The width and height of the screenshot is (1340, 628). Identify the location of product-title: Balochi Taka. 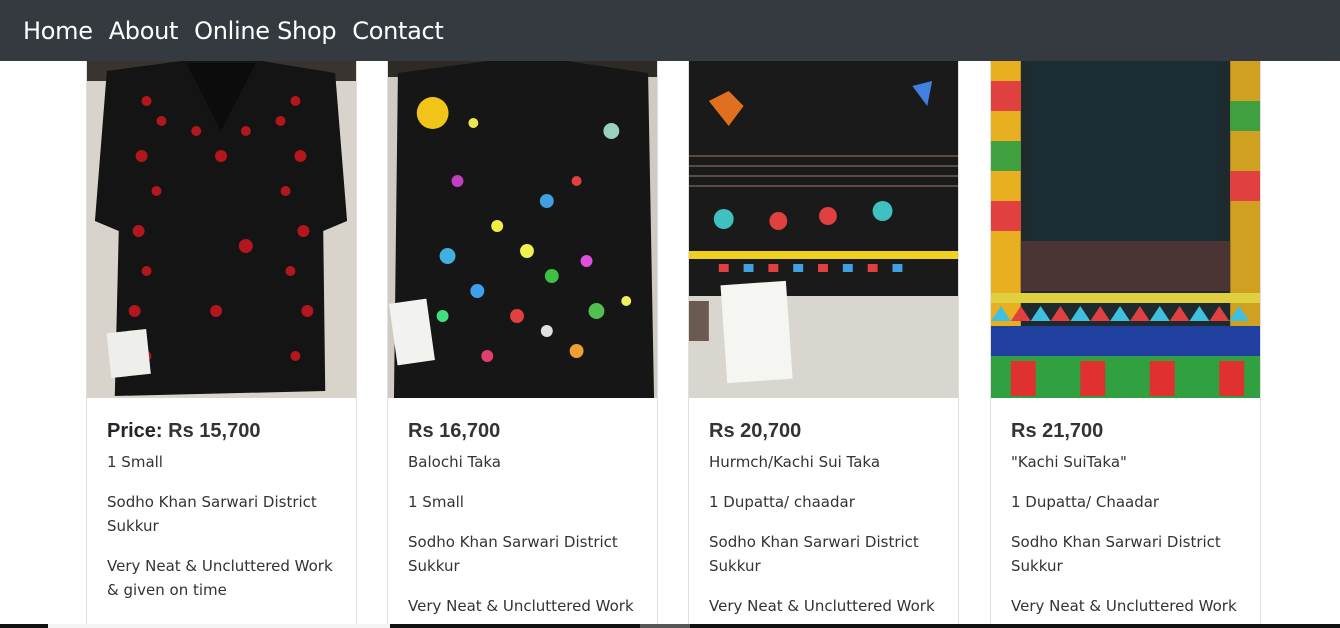
(455, 462).